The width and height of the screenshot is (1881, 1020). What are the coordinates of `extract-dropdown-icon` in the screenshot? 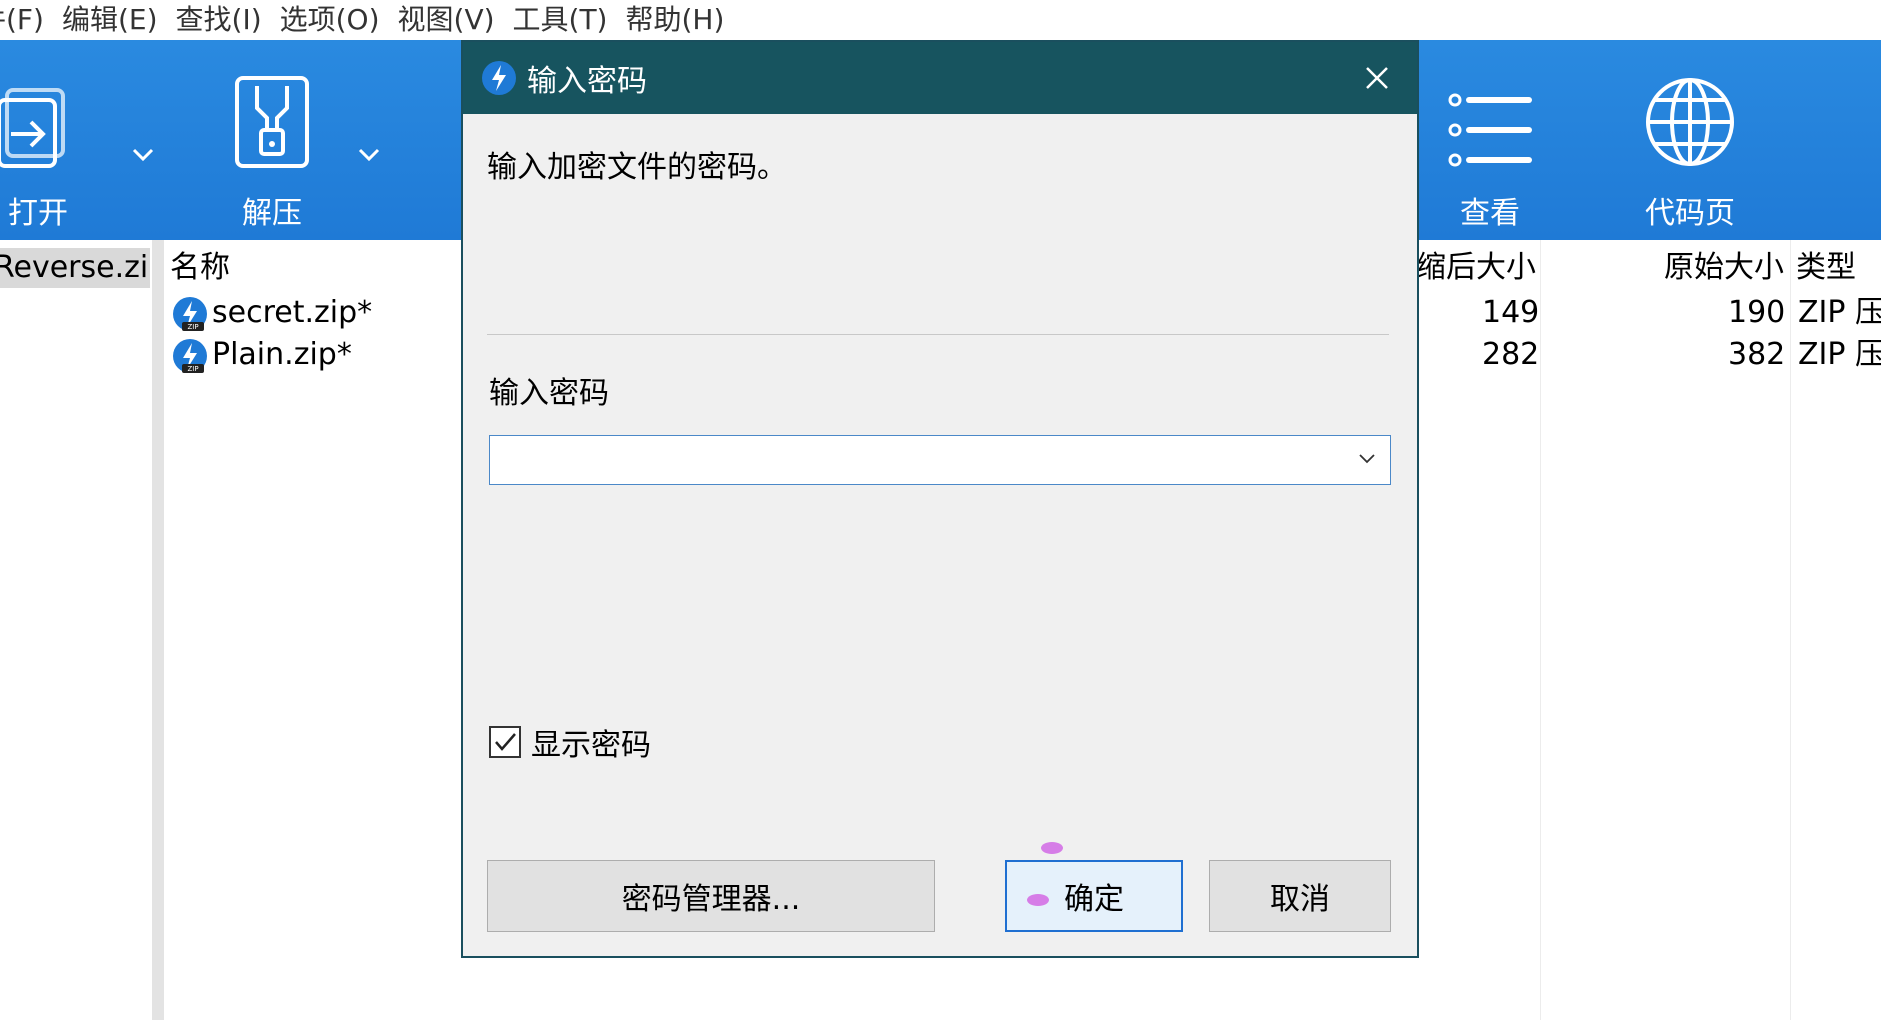 It's located at (369, 155).